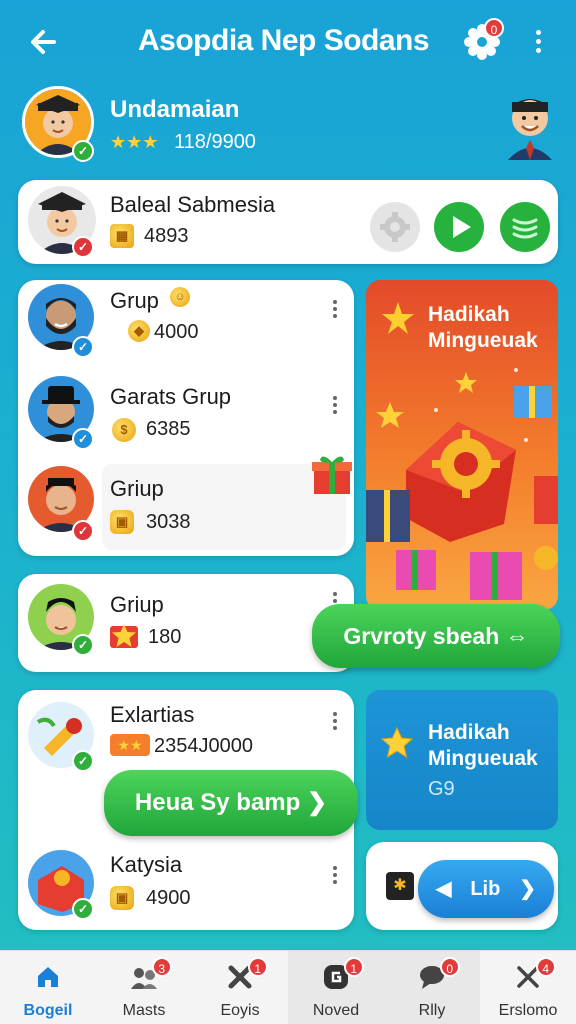  Describe the element at coordinates (545, 967) in the screenshot. I see `tab-badge: 4` at that location.